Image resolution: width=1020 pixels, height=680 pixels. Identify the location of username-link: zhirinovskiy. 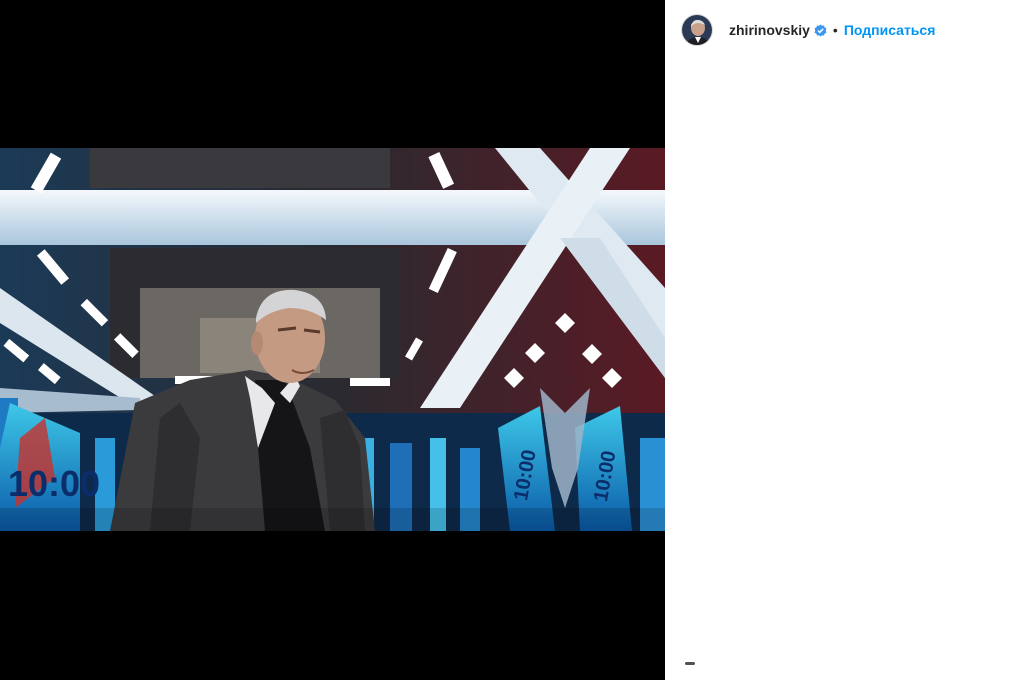
(769, 30).